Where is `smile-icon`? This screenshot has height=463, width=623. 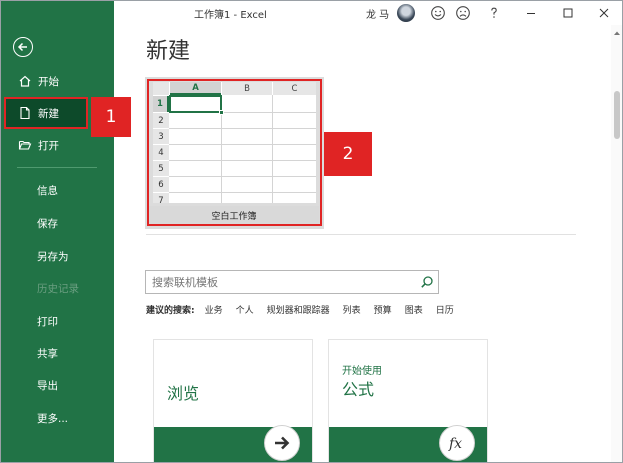 smile-icon is located at coordinates (438, 13).